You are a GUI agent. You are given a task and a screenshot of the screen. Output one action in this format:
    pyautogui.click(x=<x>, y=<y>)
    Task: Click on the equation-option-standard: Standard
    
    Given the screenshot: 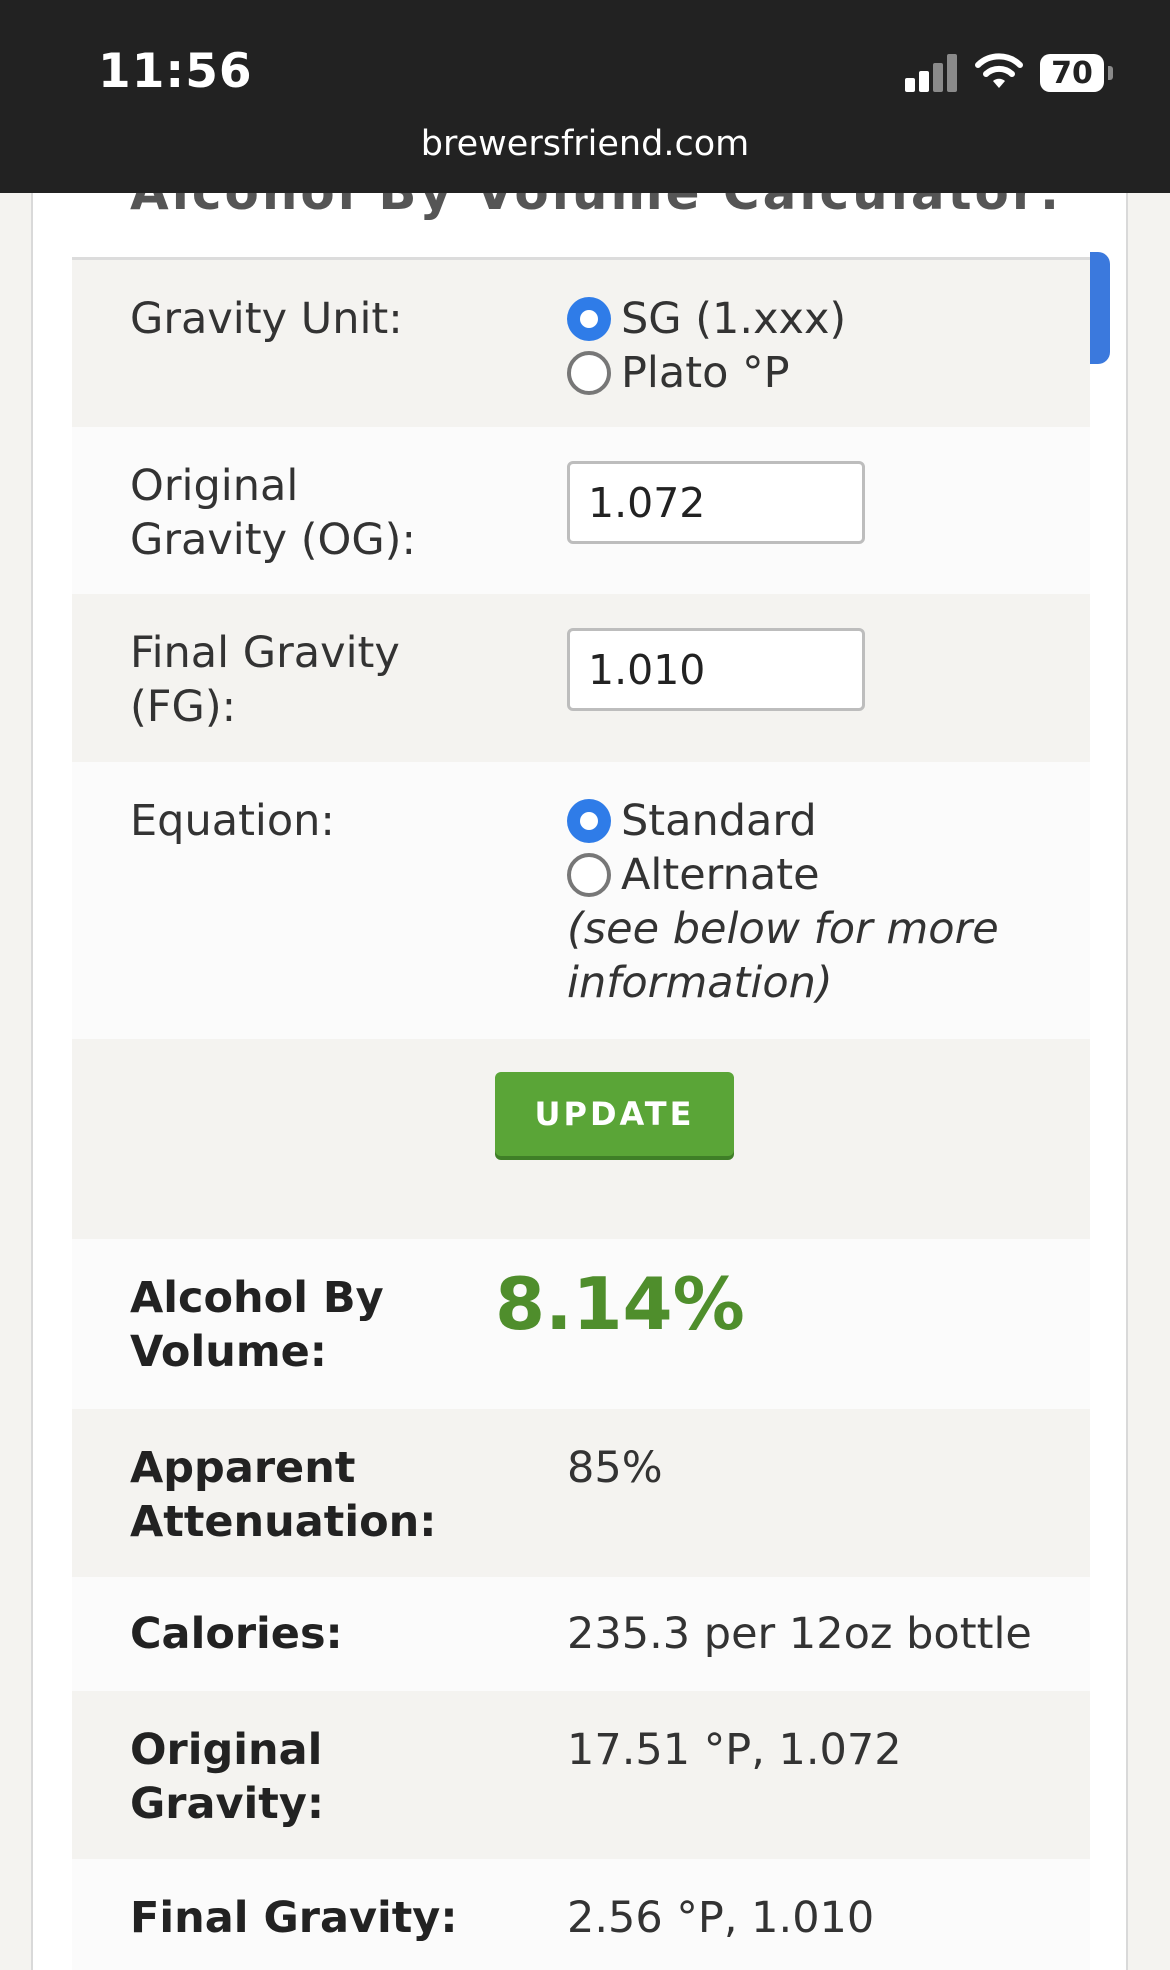 What is the action you would take?
    pyautogui.click(x=797, y=821)
    